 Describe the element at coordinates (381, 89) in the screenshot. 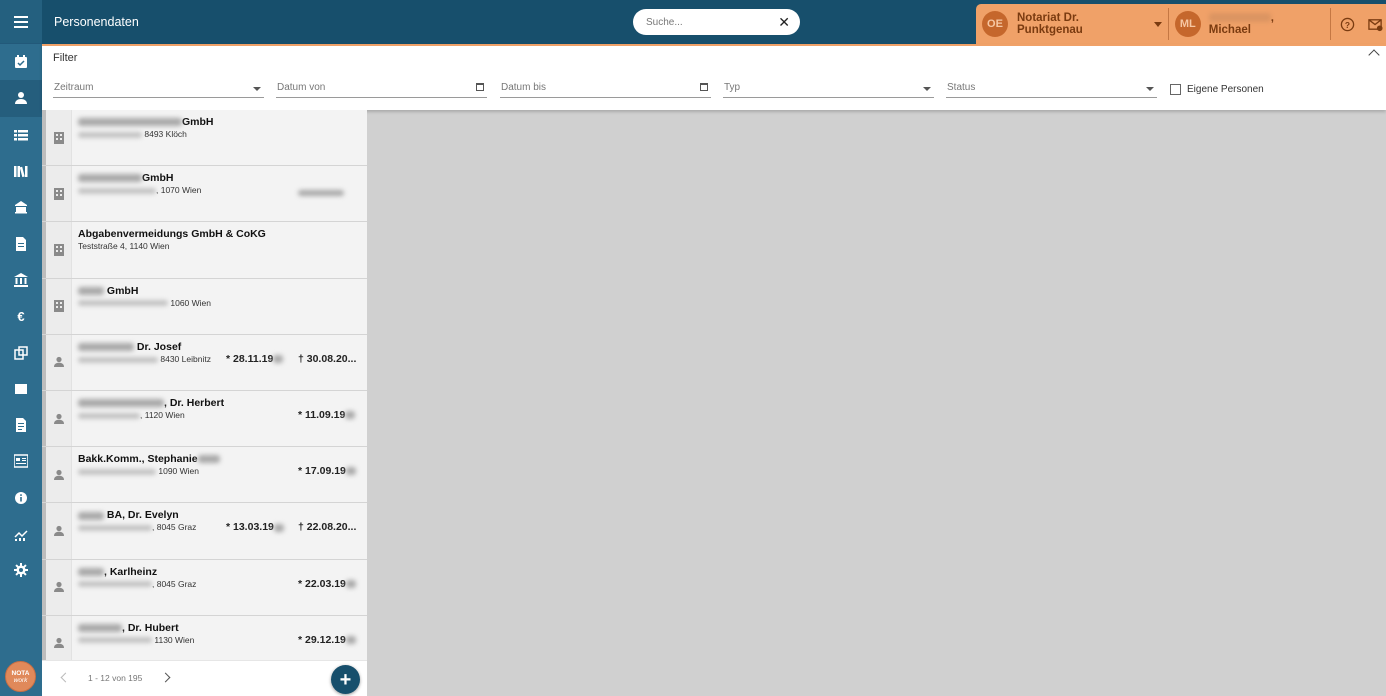

I see `datum-von-field: Datum von` at that location.